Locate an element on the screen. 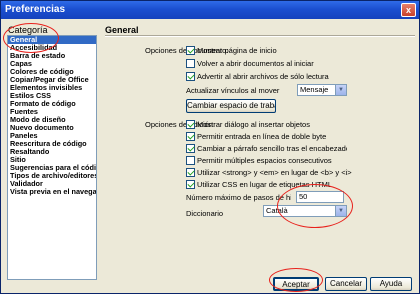 This screenshot has width=420, height=294. update-links-select: Mensaje ▼ is located at coordinates (322, 90).